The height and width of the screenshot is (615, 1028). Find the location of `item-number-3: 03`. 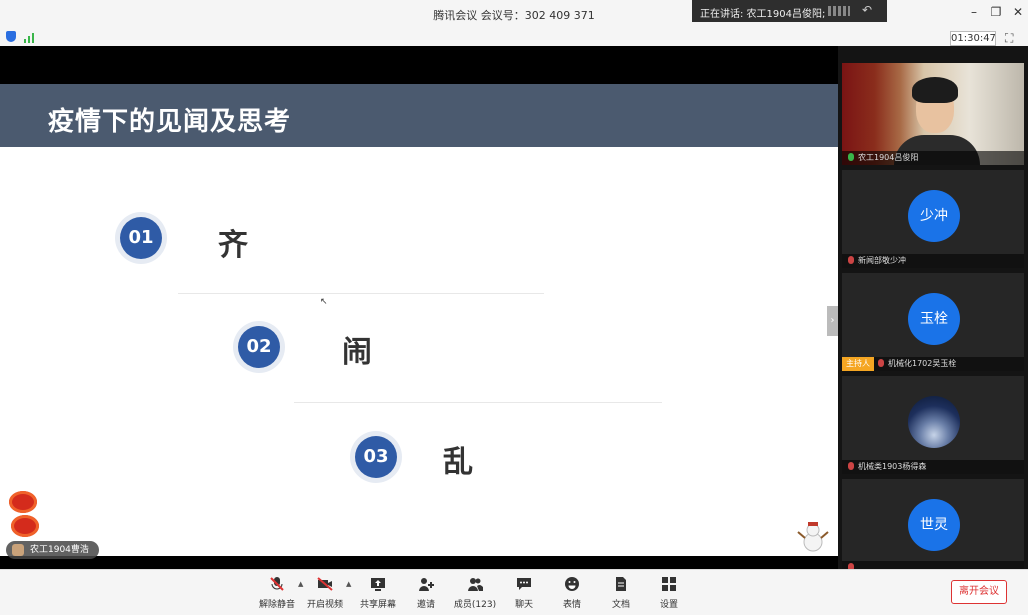

item-number-3: 03 is located at coordinates (376, 457).